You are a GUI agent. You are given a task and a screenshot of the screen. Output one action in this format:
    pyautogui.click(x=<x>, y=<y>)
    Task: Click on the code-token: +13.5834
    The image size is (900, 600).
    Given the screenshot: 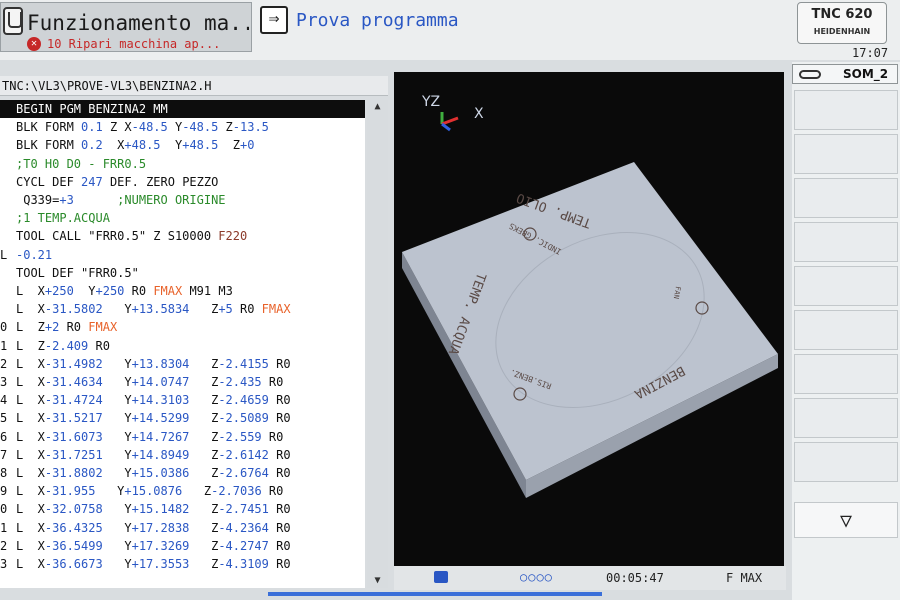 What is the action you would take?
    pyautogui.click(x=160, y=309)
    